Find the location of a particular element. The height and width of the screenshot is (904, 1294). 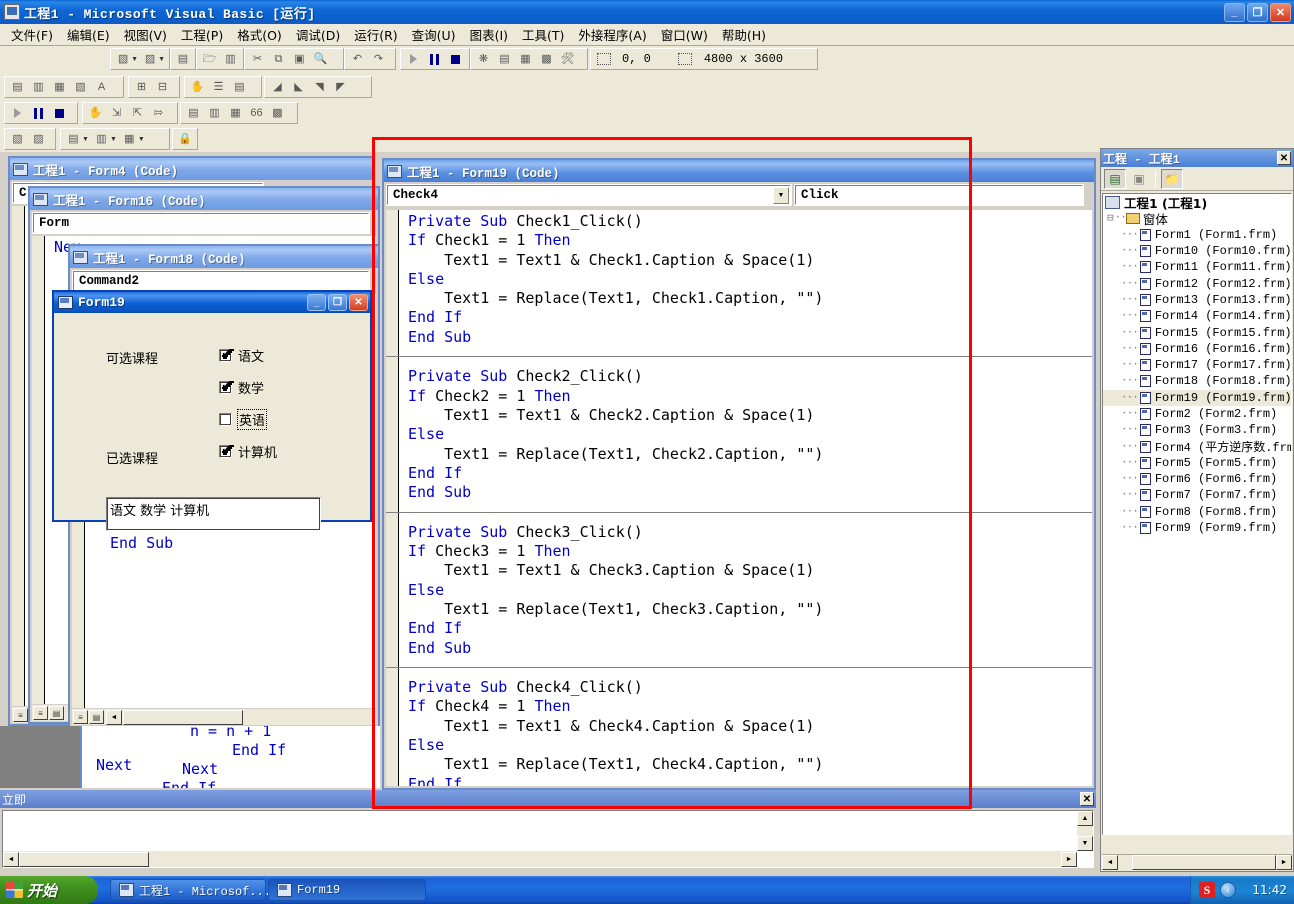

project-item: ··· Form4 (平方逆序数.frm) is located at coordinates (1197, 446).